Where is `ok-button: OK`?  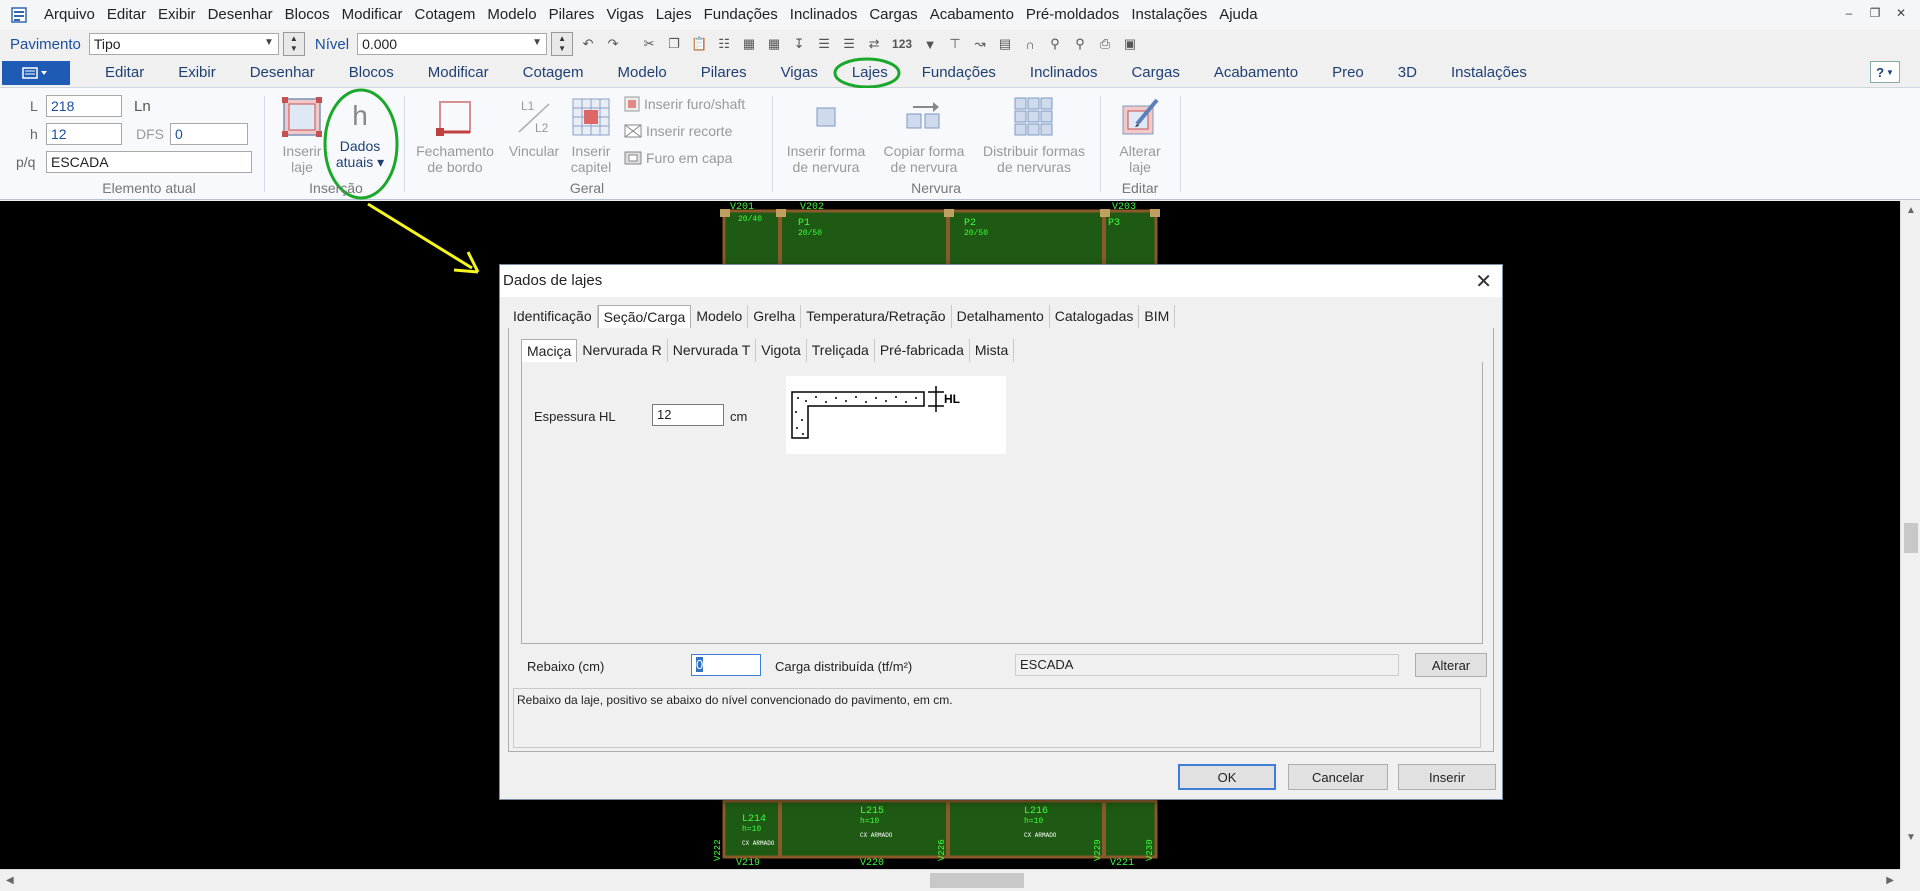
ok-button: OK is located at coordinates (1227, 777).